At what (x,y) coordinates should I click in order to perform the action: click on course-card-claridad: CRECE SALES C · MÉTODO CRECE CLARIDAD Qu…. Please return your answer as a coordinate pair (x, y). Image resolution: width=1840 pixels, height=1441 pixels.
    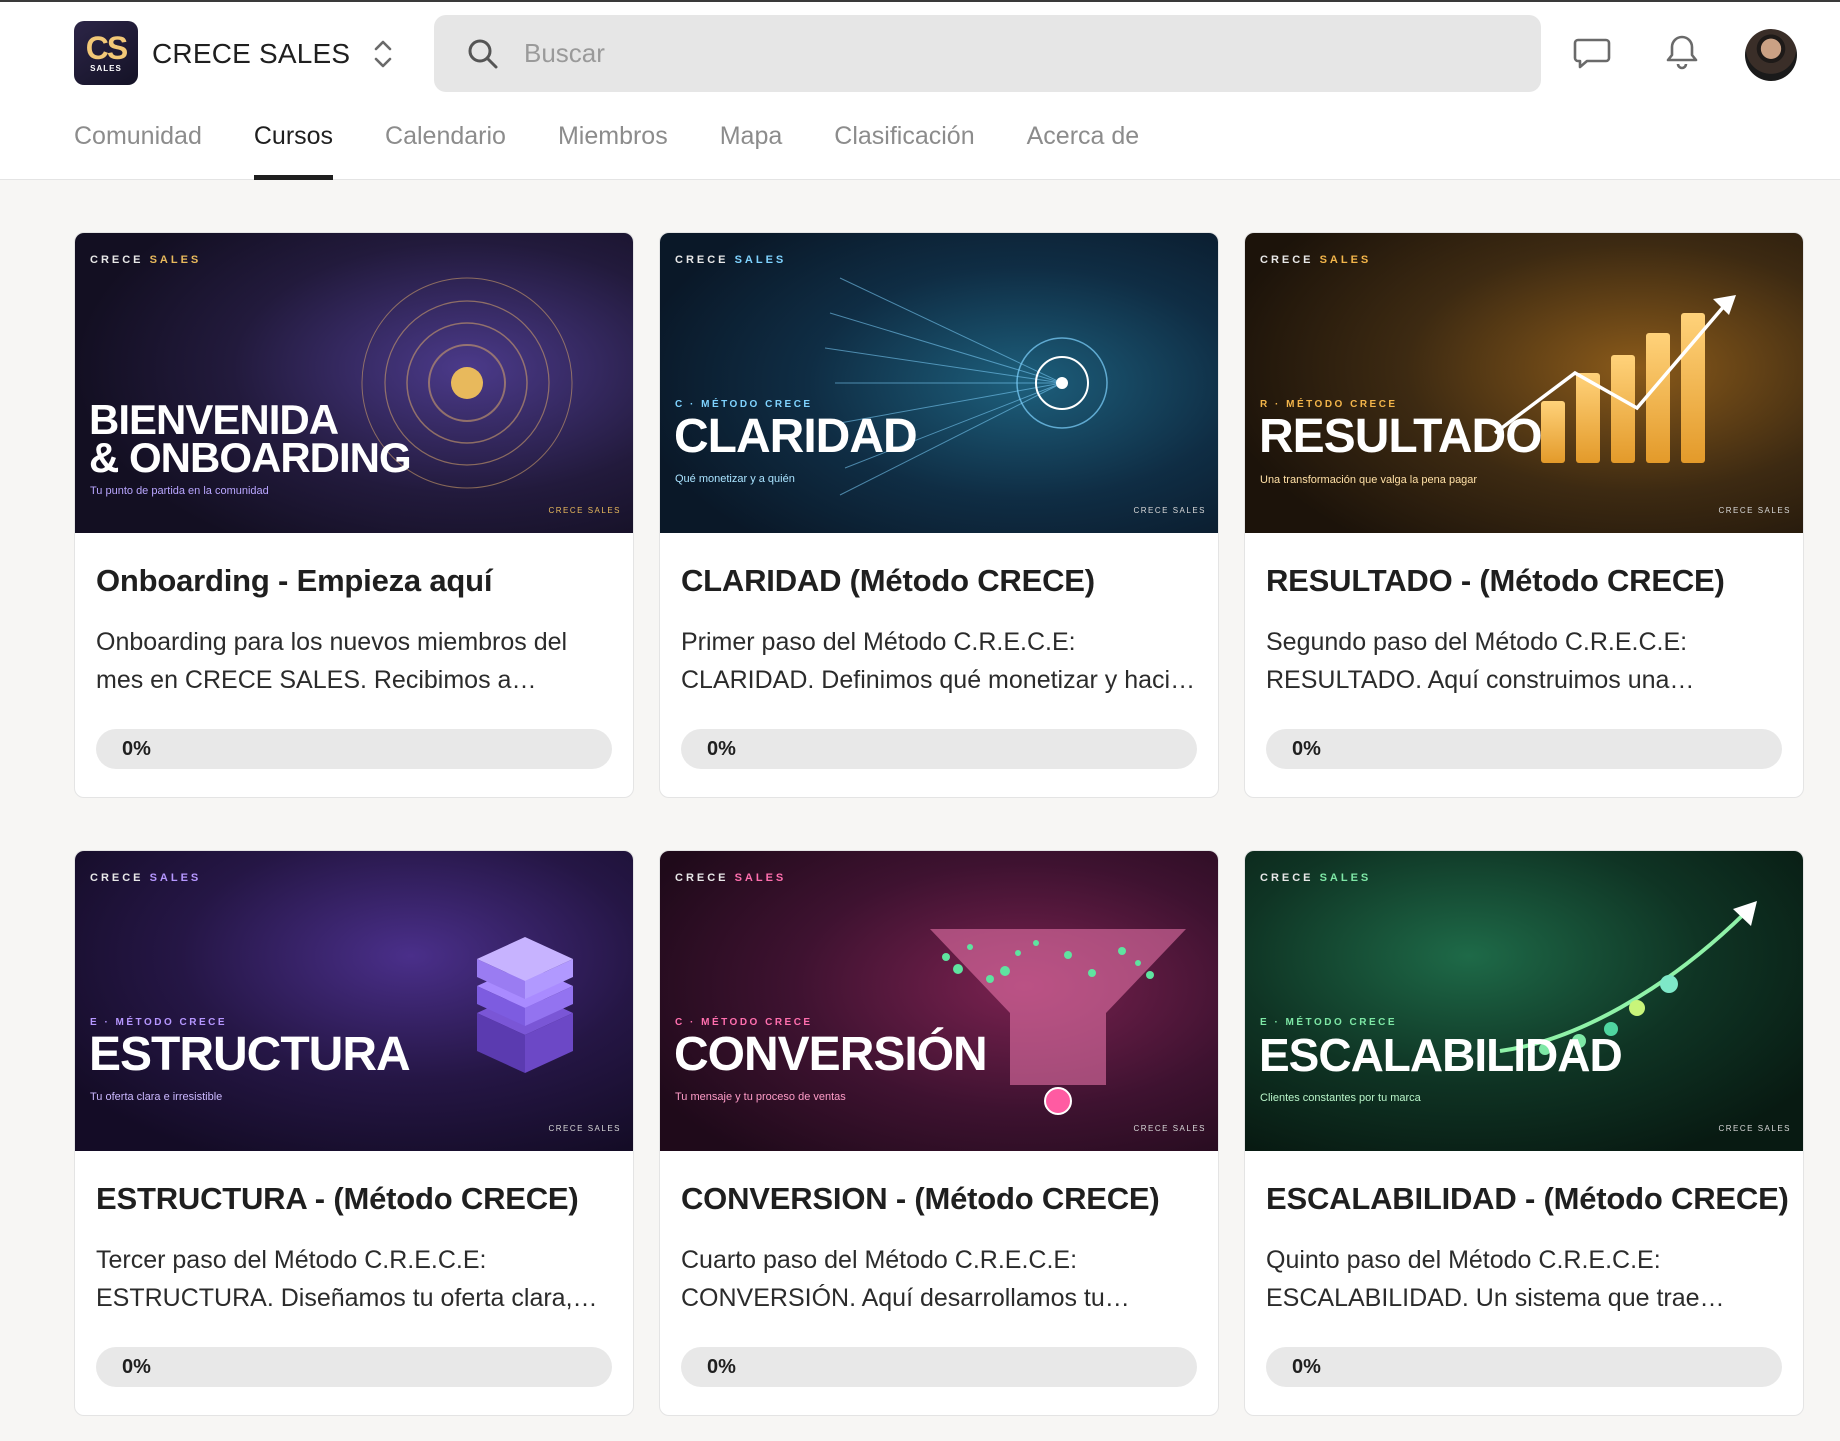
    Looking at the image, I should click on (939, 515).